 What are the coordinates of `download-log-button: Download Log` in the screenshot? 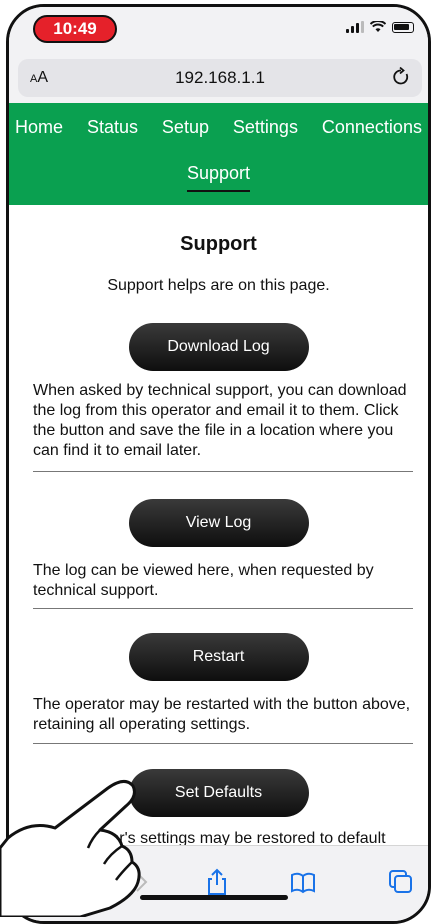 It's located at (218, 347).